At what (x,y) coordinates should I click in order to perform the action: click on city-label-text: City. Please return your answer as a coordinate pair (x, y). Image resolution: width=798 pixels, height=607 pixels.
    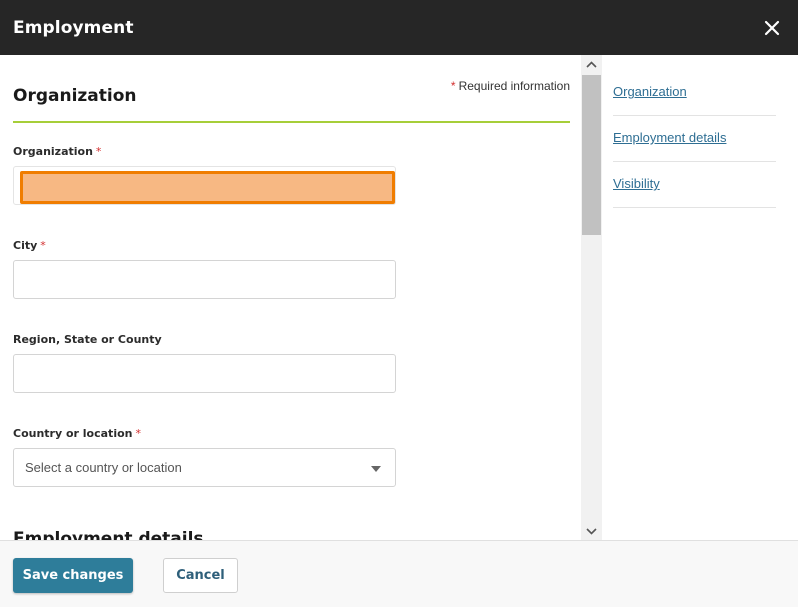
    Looking at the image, I should click on (25, 245).